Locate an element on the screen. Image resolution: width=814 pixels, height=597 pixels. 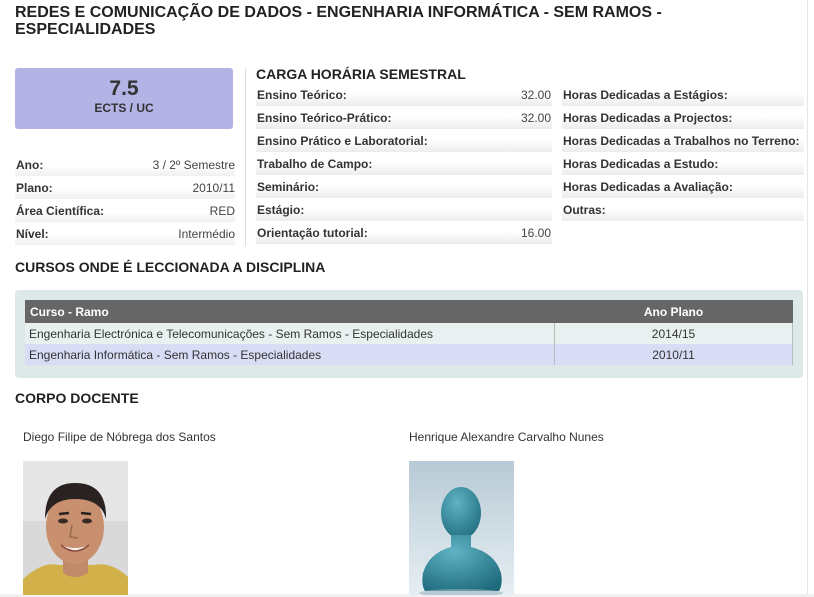
info-value: RED is located at coordinates (222, 210).